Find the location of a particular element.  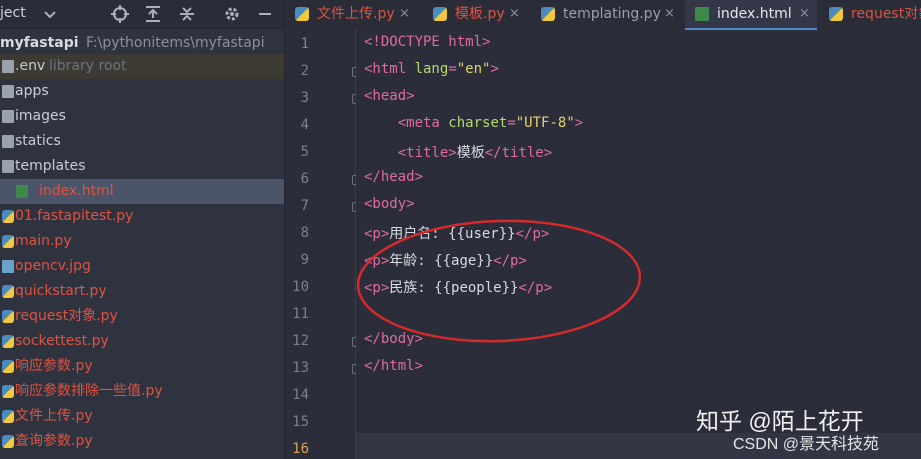

dropdown-icon is located at coordinates (50, 14).